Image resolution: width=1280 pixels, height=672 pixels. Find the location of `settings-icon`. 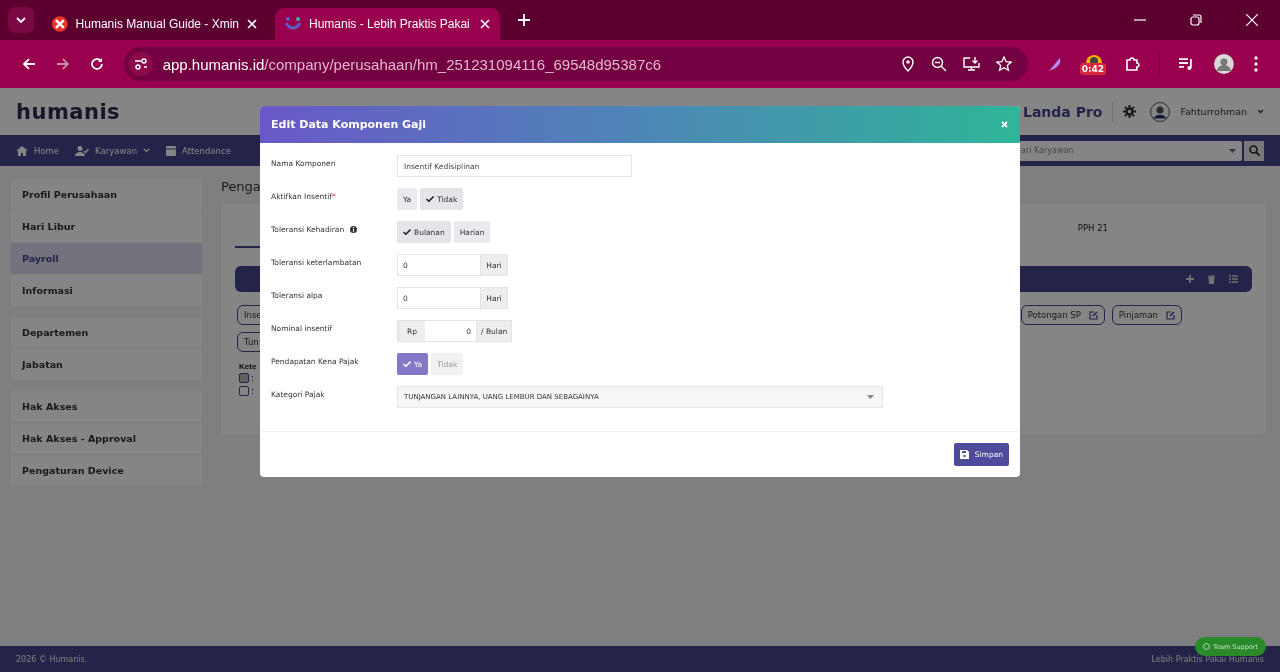

settings-icon is located at coordinates (1130, 111).